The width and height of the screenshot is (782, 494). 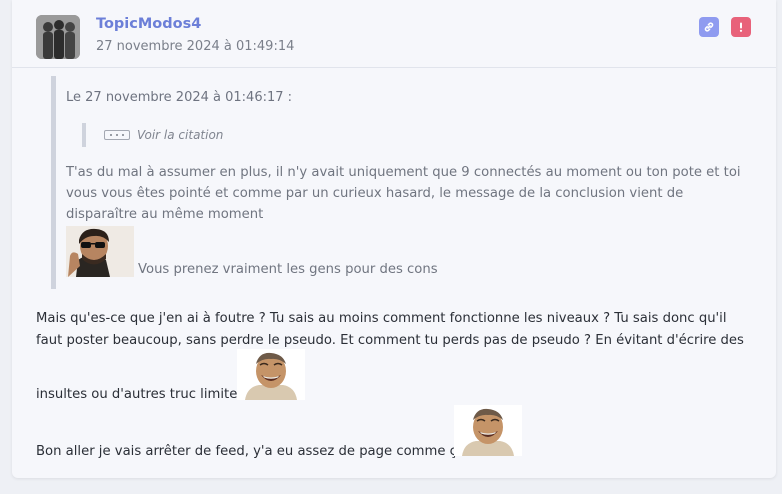 I want to click on avatar, so click(x=58, y=37).